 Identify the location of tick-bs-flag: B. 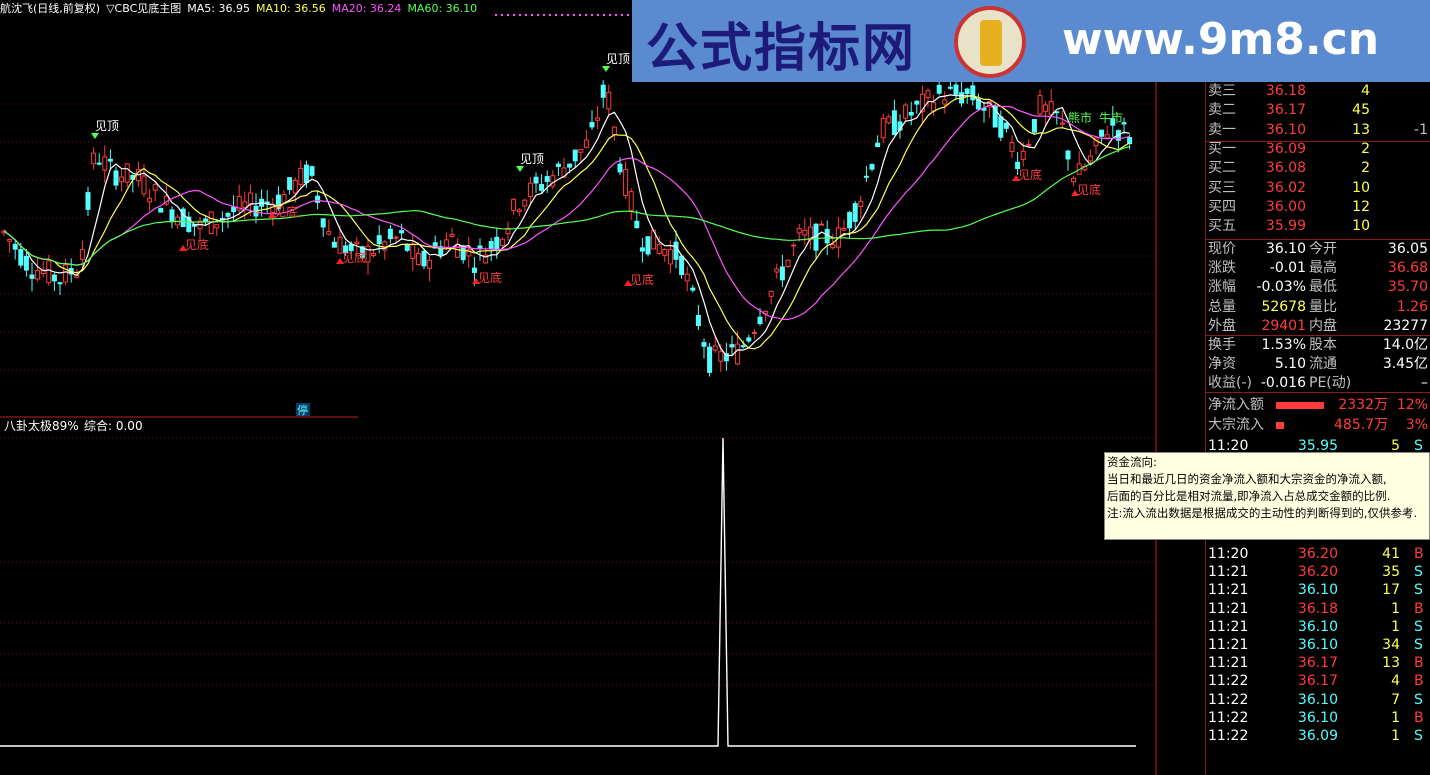
(1419, 681).